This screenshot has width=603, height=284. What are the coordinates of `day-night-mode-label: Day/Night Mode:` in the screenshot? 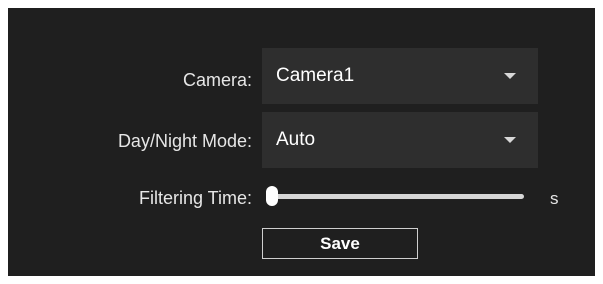 It's located at (184, 141).